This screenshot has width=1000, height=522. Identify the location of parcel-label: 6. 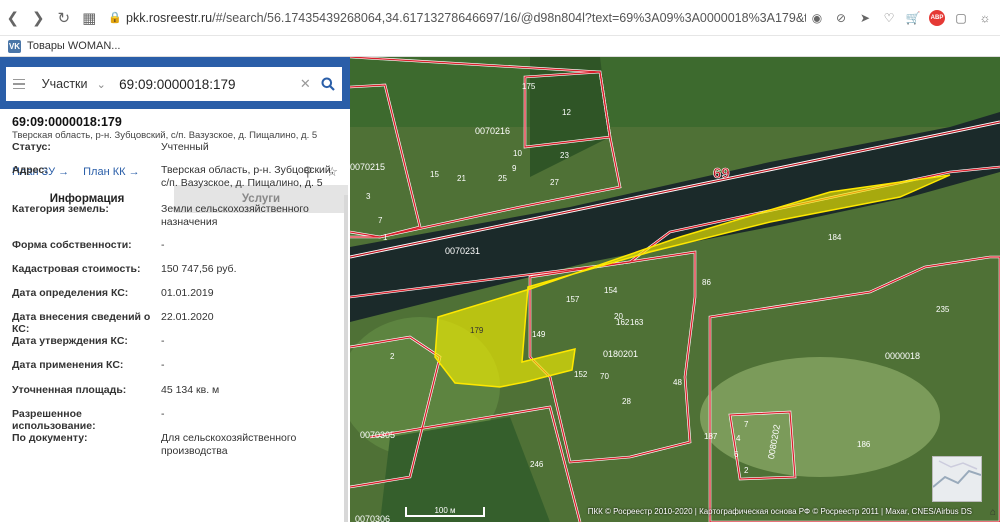
(736, 454).